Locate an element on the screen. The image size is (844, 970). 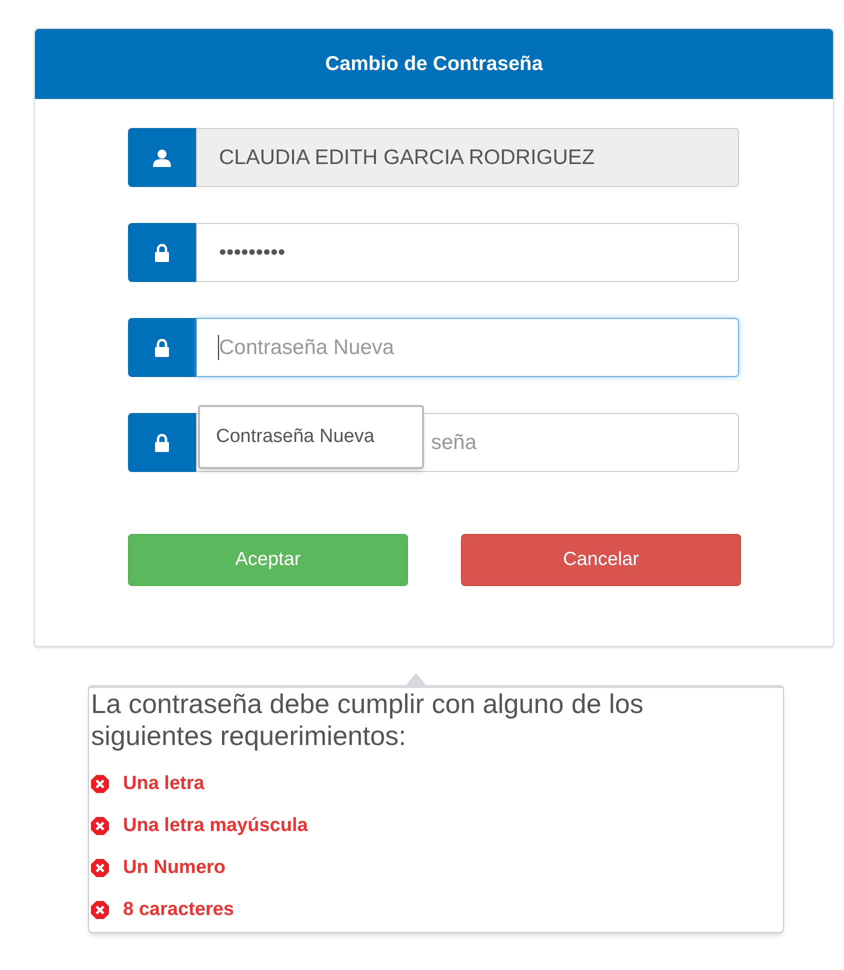
user-icon is located at coordinates (162, 157).